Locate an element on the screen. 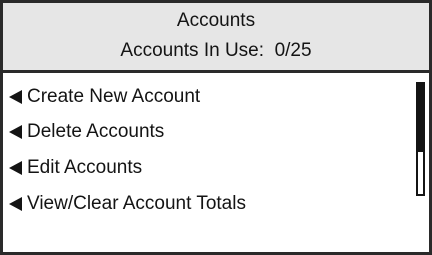  scrollbar-thumb is located at coordinates (420, 118).